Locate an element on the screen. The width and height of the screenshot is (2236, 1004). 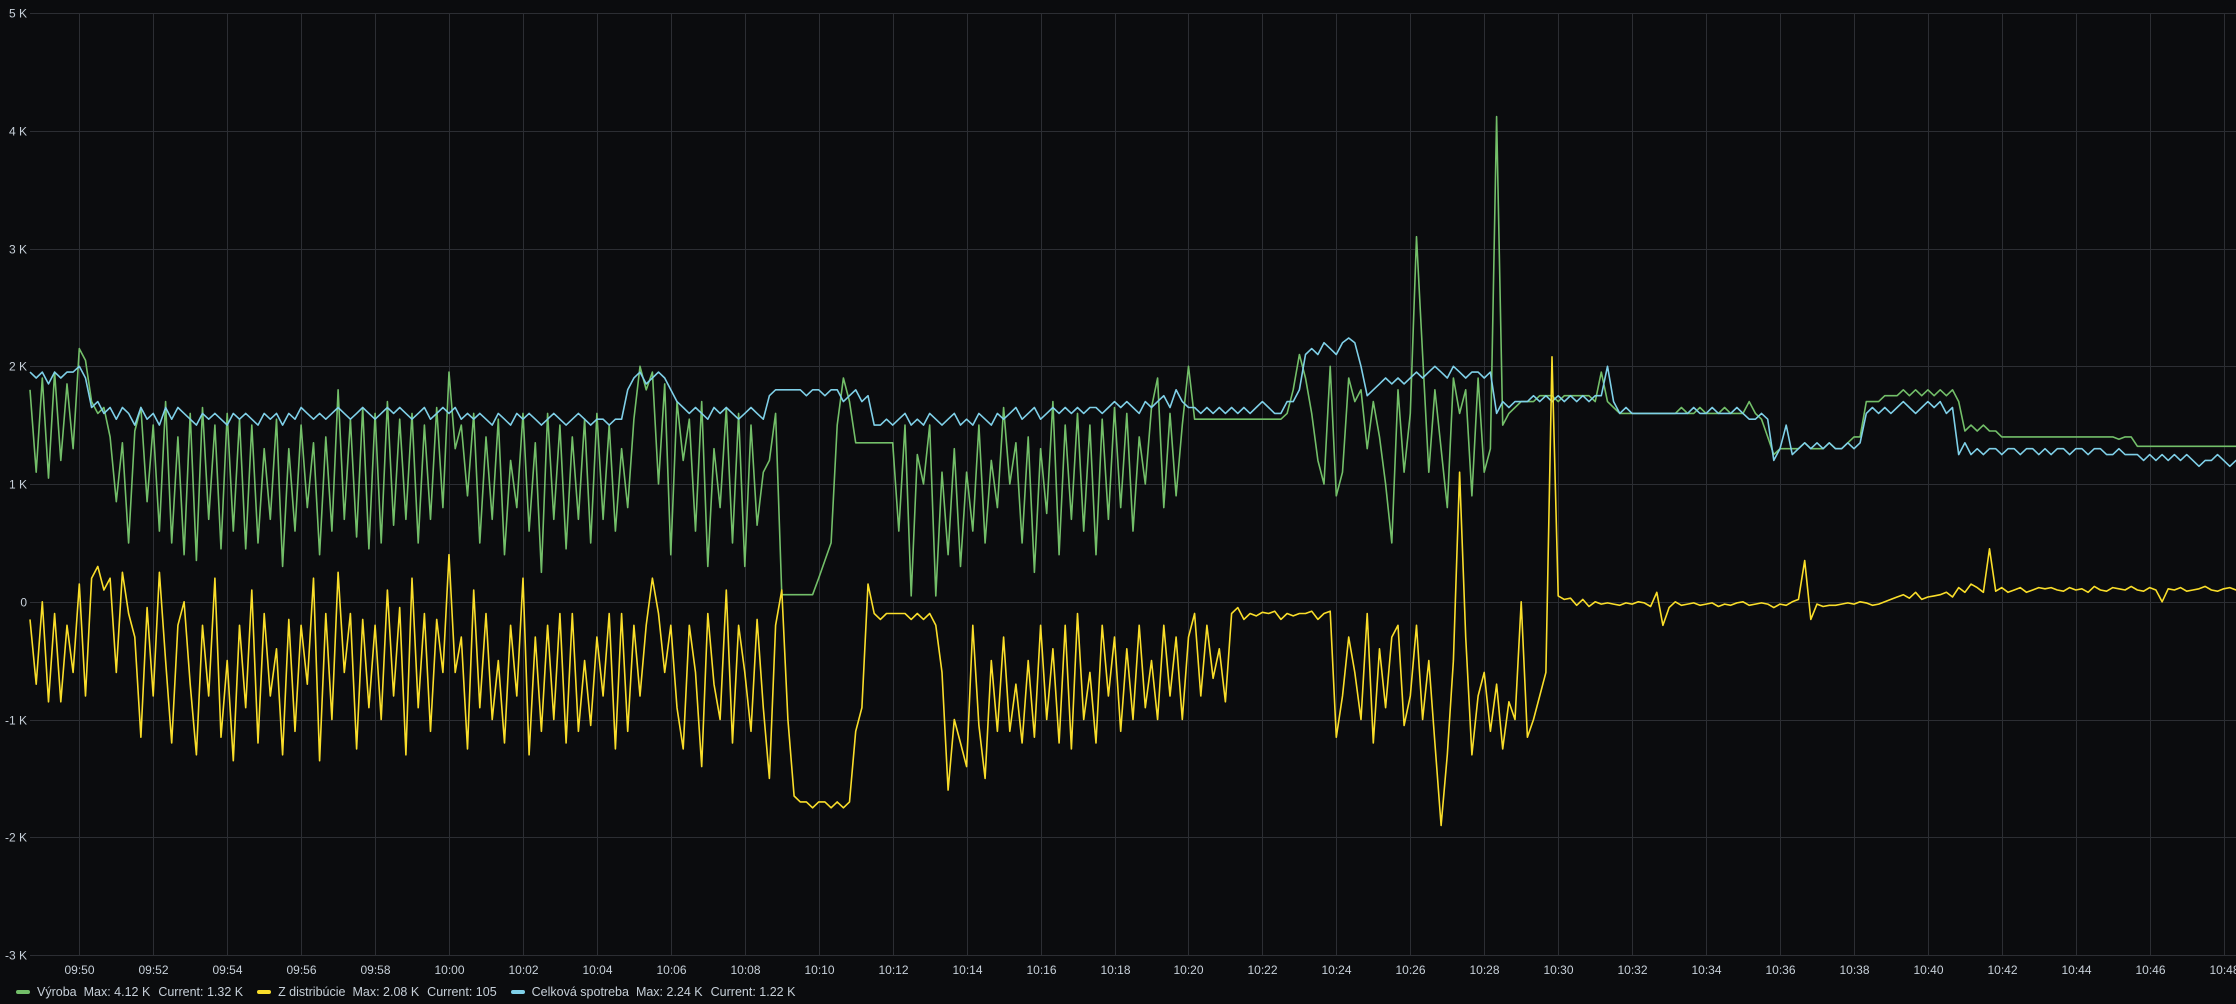
legend-series-name: Z distribúcie is located at coordinates (312, 992).